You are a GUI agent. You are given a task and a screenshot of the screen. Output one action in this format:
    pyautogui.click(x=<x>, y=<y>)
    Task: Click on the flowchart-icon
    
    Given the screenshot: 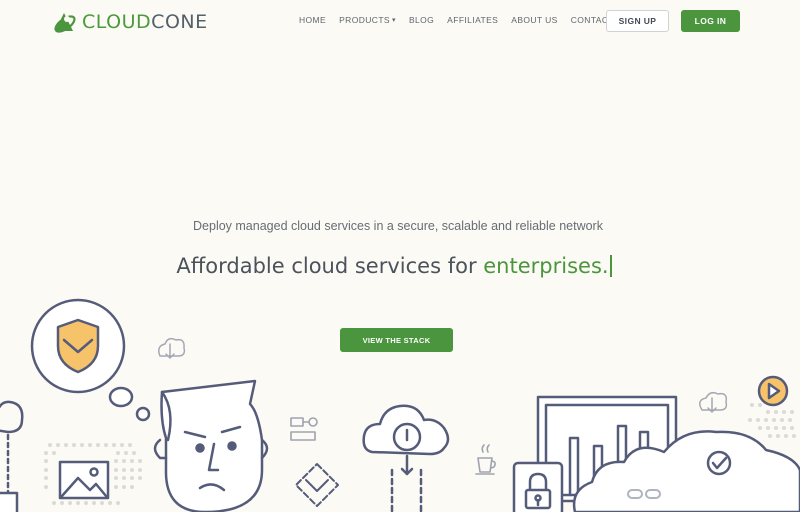 What is the action you would take?
    pyautogui.click(x=304, y=429)
    